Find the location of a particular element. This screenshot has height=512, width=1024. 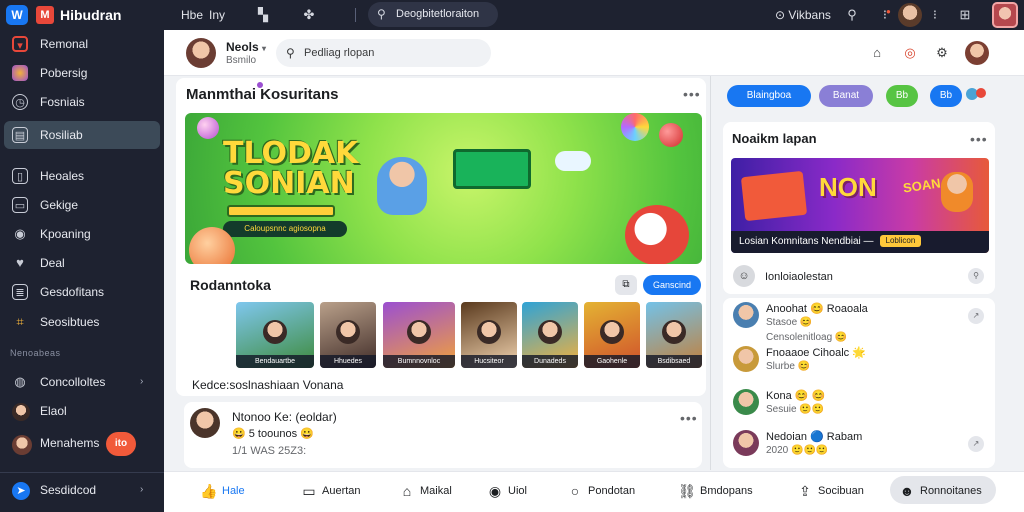

profile-name: Neols ▾ is located at coordinates (246, 47).